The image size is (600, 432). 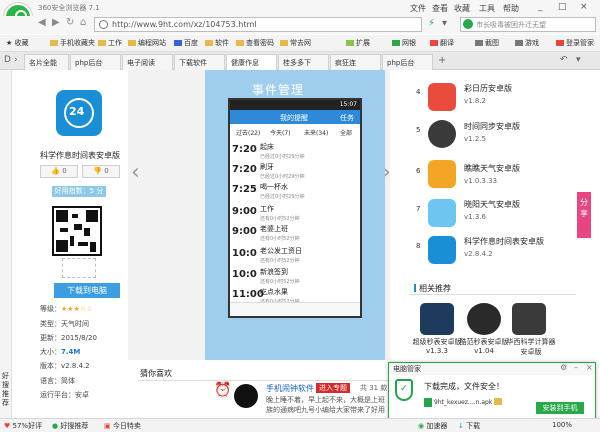 I want to click on bookmark-mobile: 手机收藏夹, so click(x=72, y=43).